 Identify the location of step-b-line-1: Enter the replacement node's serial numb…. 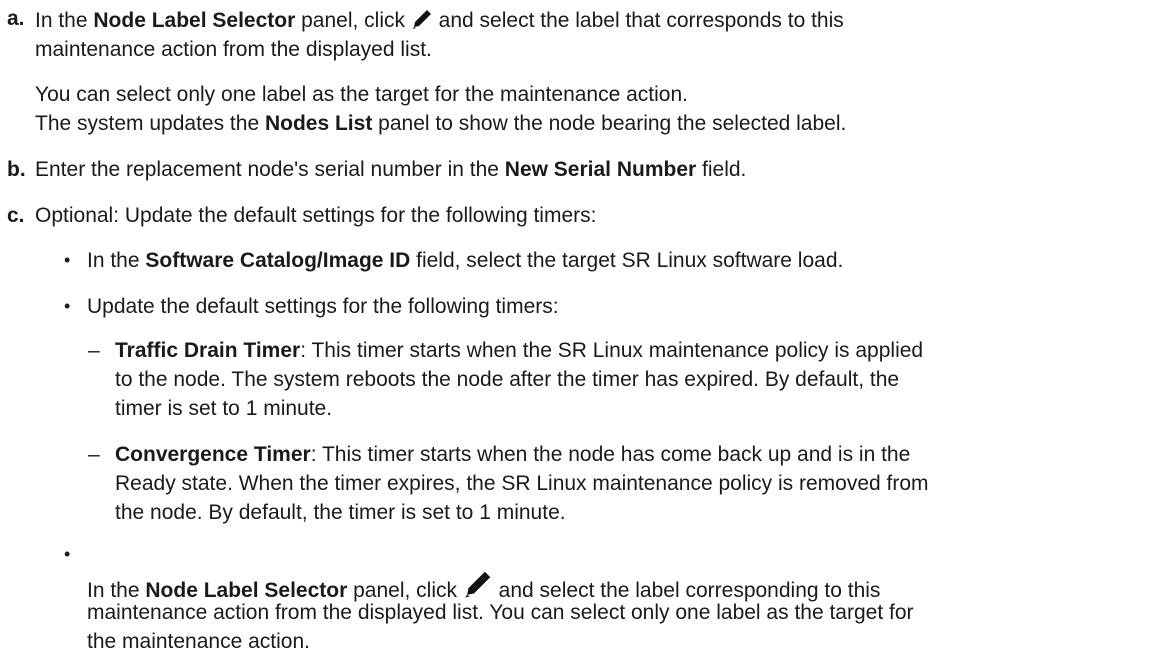
(391, 169).